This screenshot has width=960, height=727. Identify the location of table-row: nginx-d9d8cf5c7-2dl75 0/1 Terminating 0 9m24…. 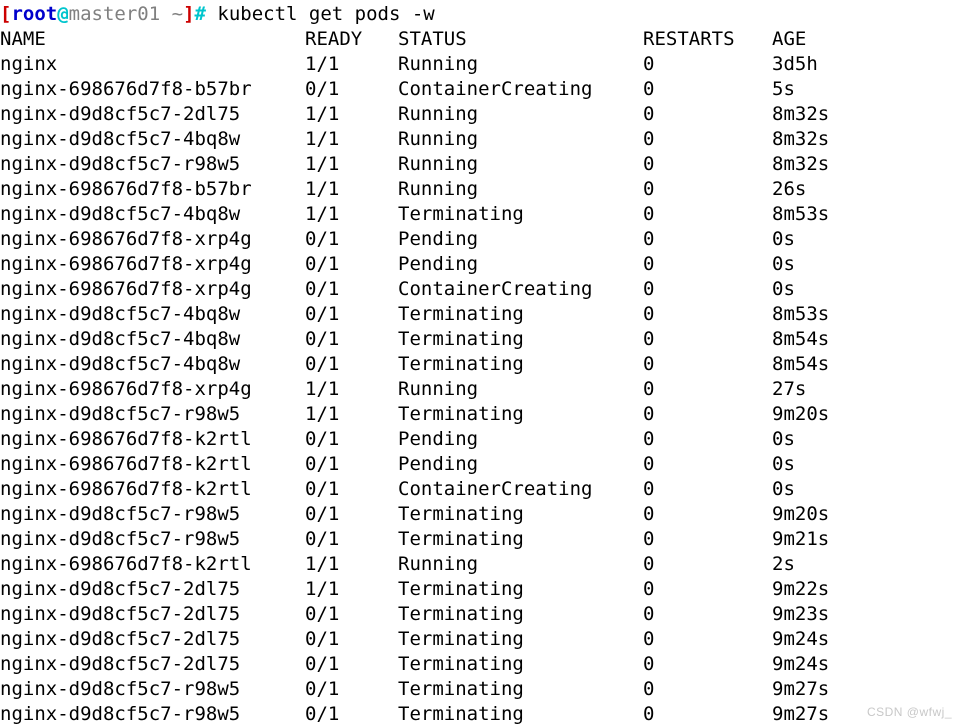
(480, 639).